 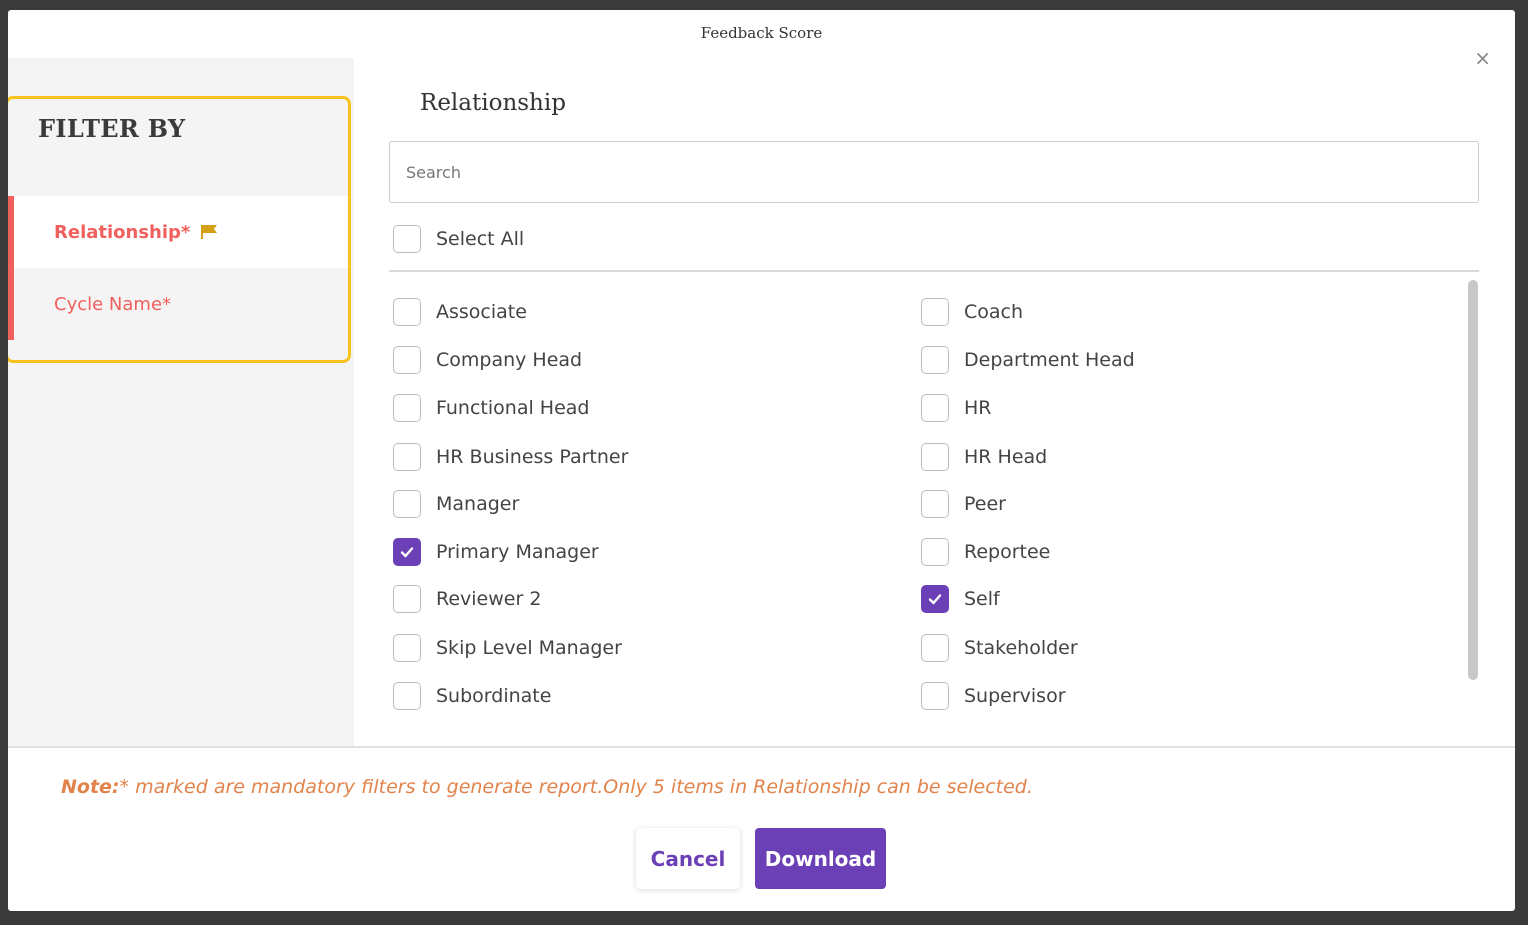 What do you see at coordinates (820, 858) in the screenshot?
I see `download-button: Download` at bounding box center [820, 858].